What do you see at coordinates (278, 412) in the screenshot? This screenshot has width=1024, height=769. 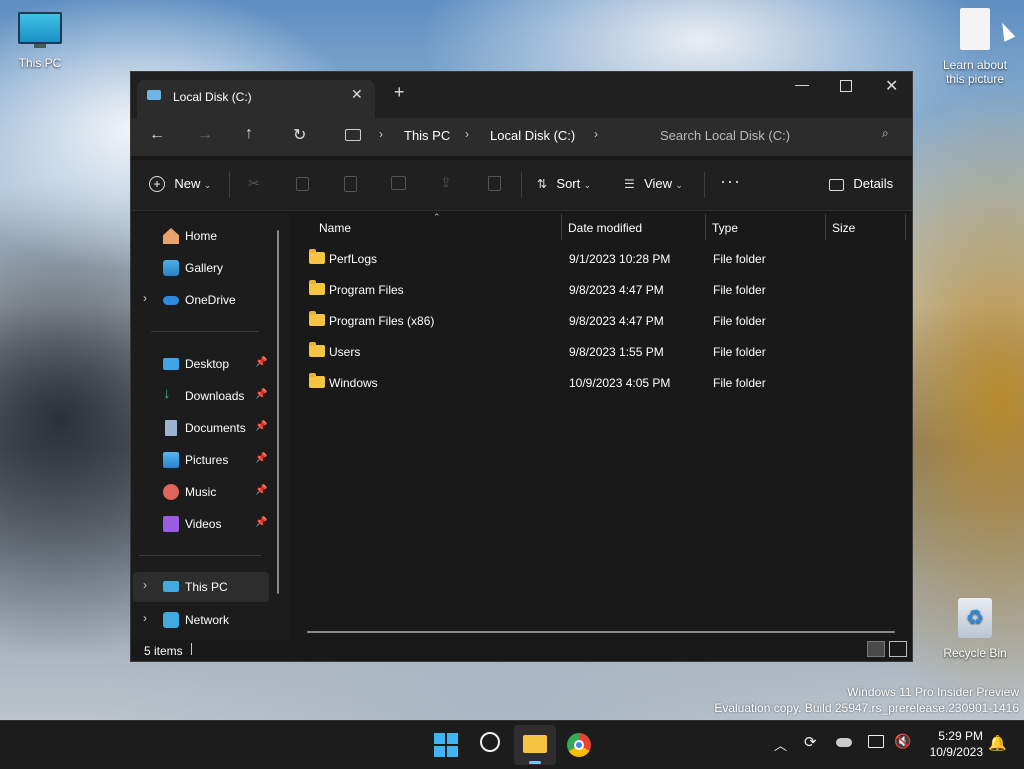 I see `nav-scrollbar` at bounding box center [278, 412].